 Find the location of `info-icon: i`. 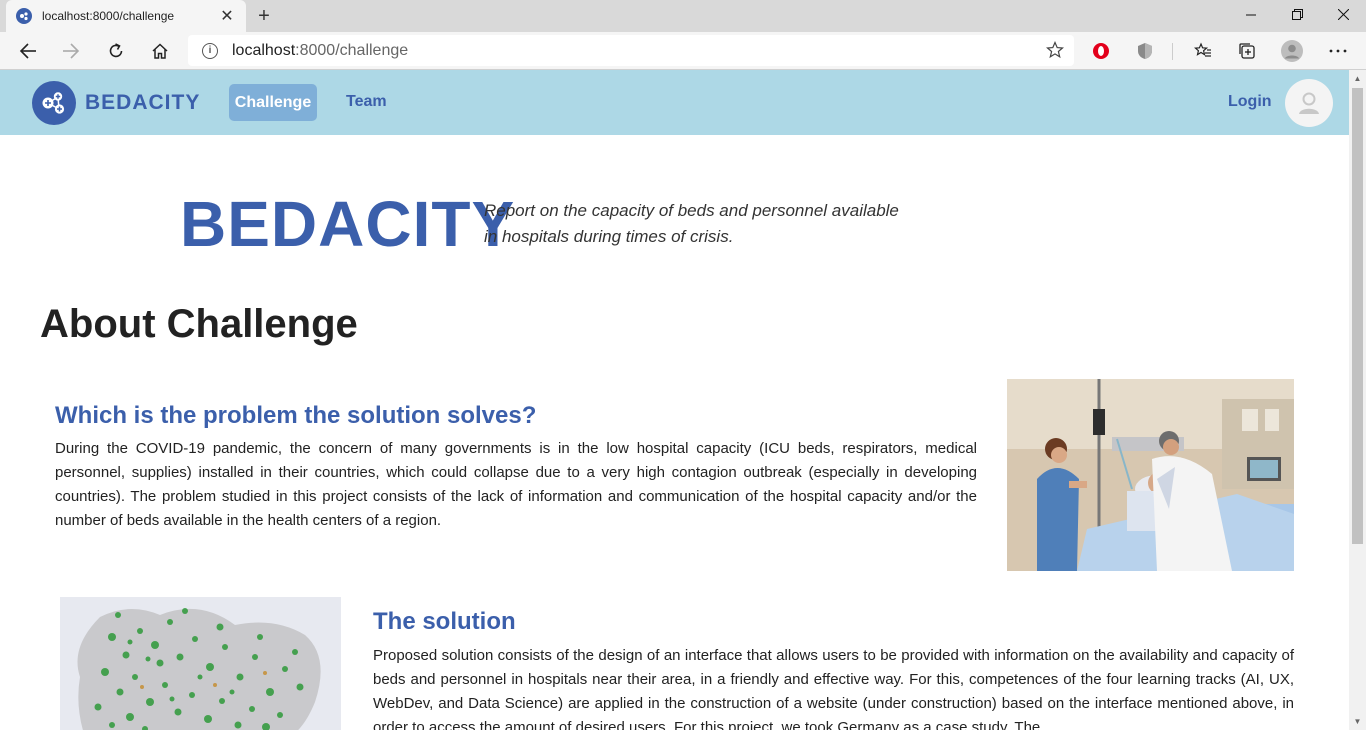

info-icon: i is located at coordinates (210, 50).